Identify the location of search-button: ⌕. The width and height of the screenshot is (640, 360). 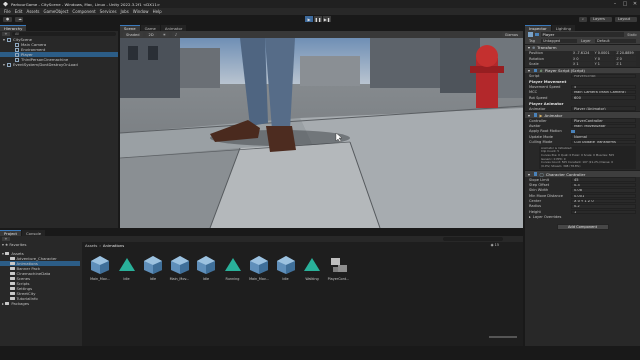
(582, 19).